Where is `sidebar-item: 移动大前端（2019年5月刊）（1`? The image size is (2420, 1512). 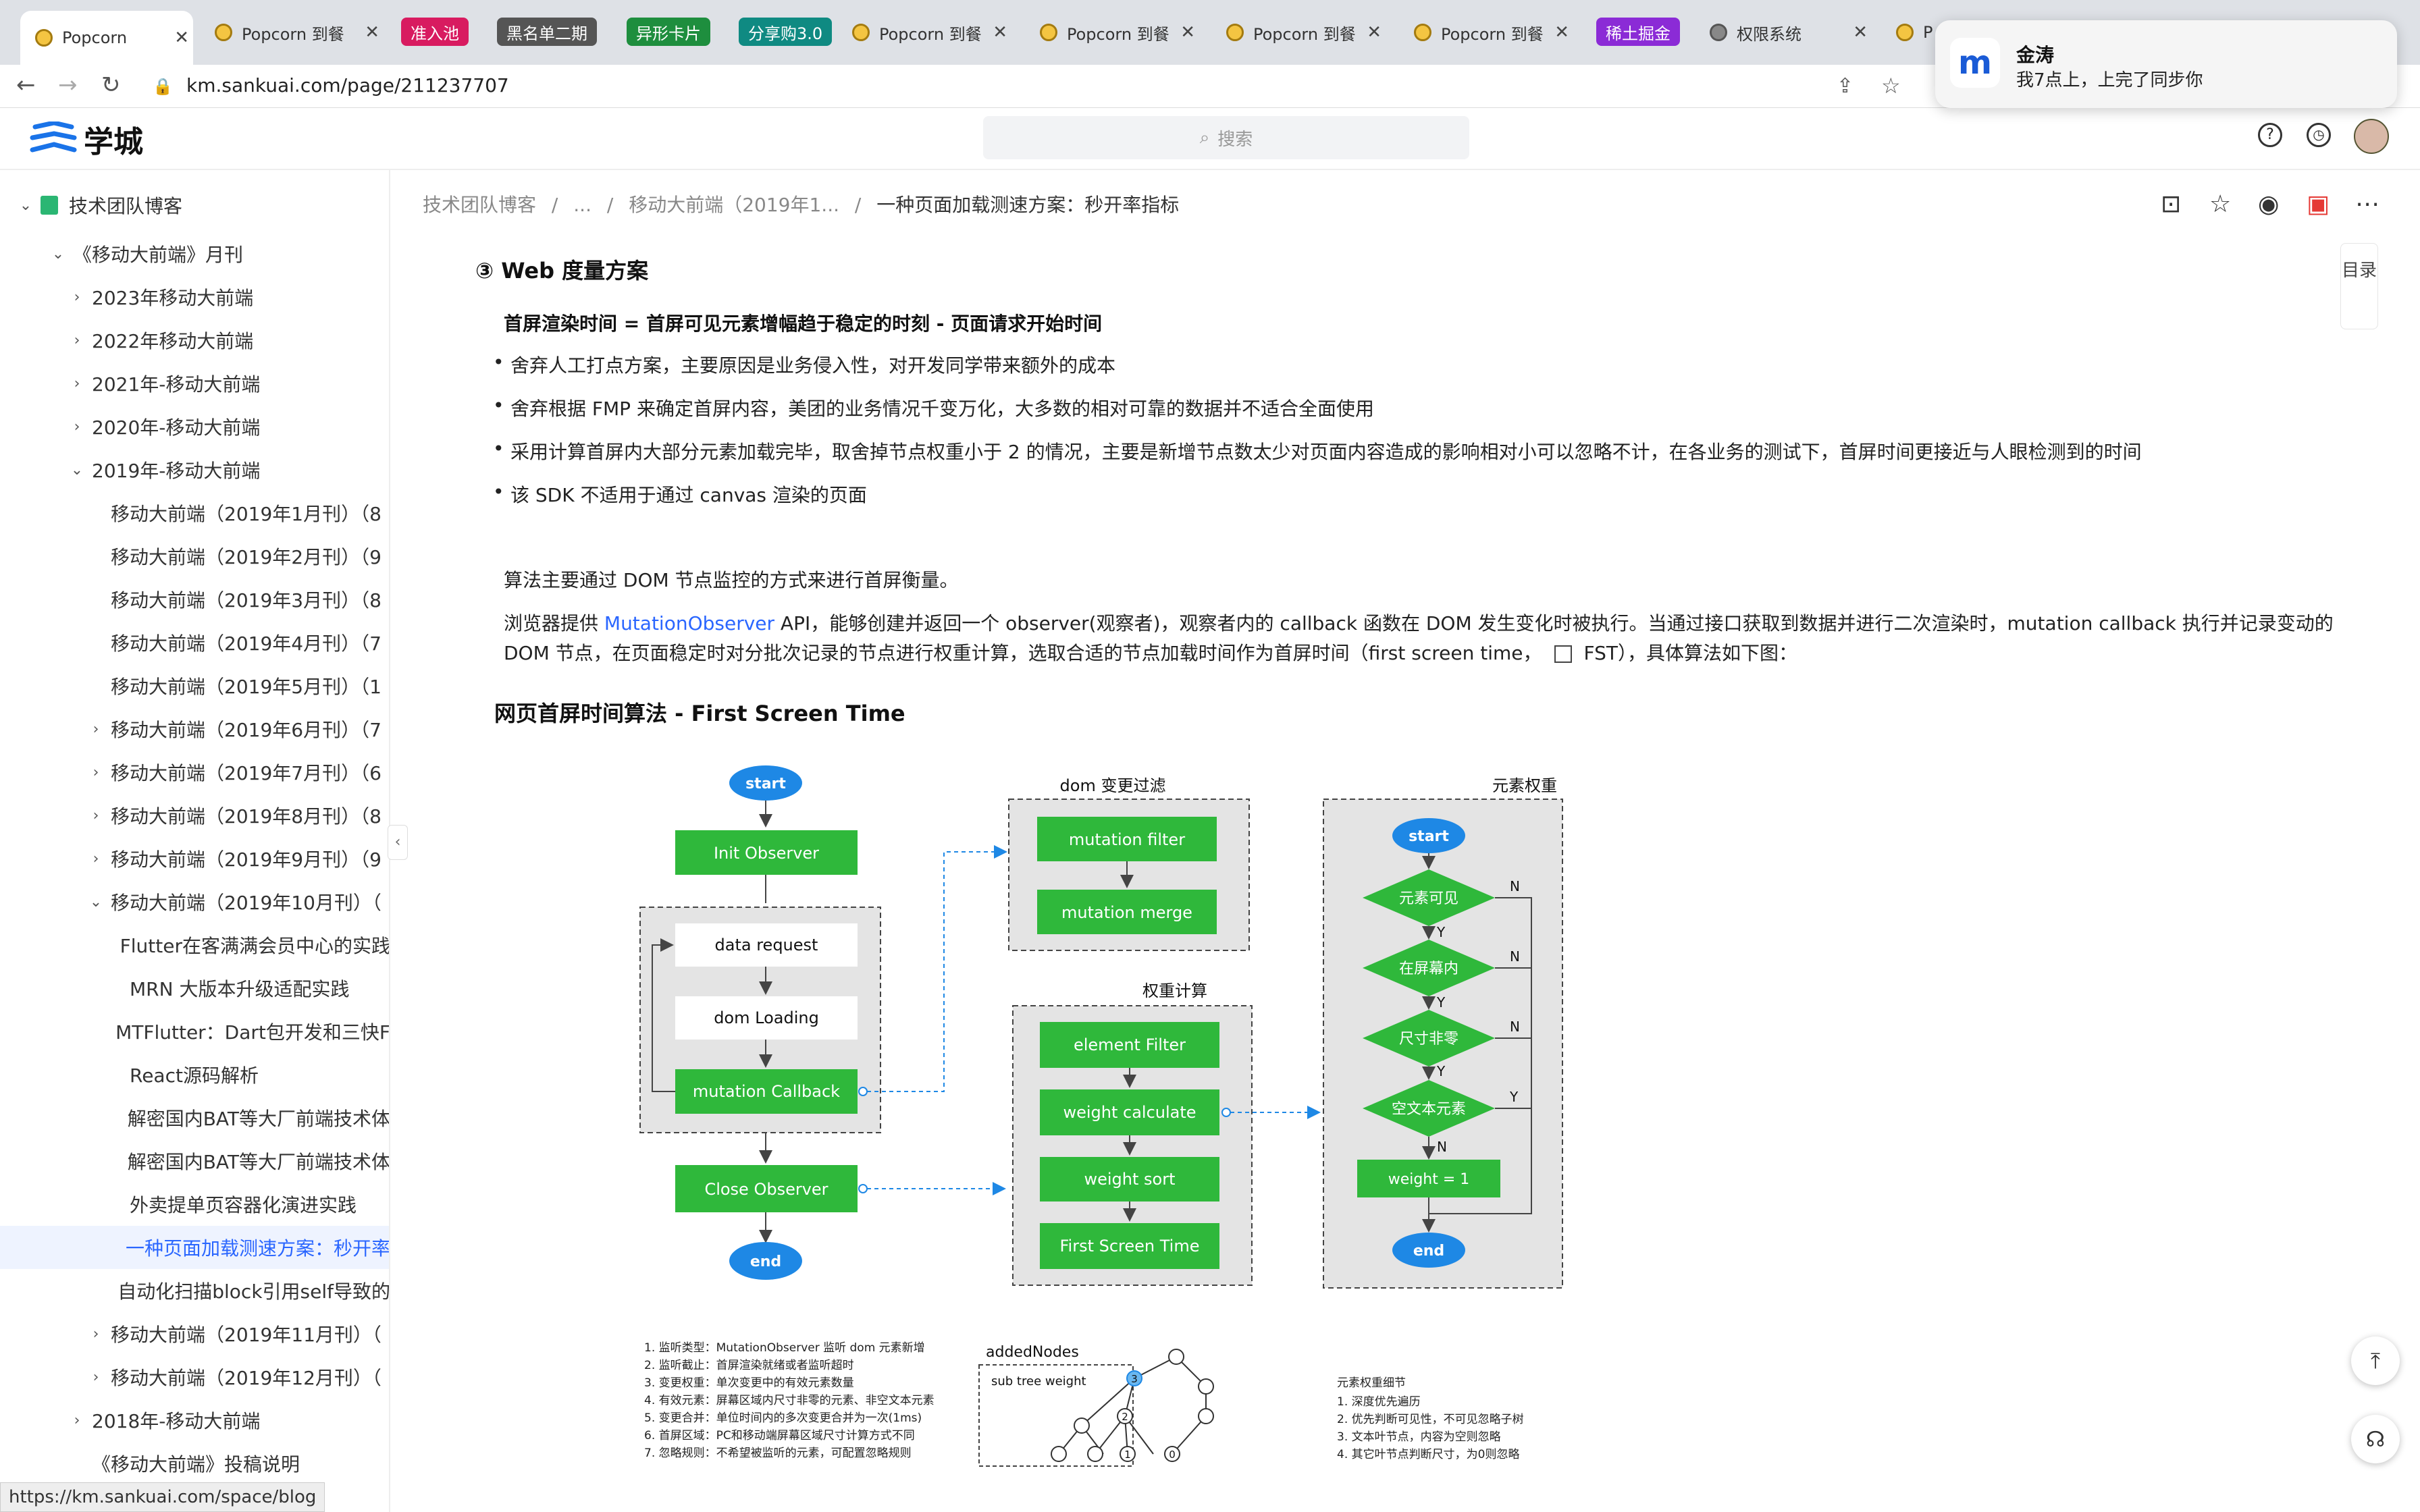
sidebar-item: 移动大前端（2019年5月刊）（1 is located at coordinates (194, 685).